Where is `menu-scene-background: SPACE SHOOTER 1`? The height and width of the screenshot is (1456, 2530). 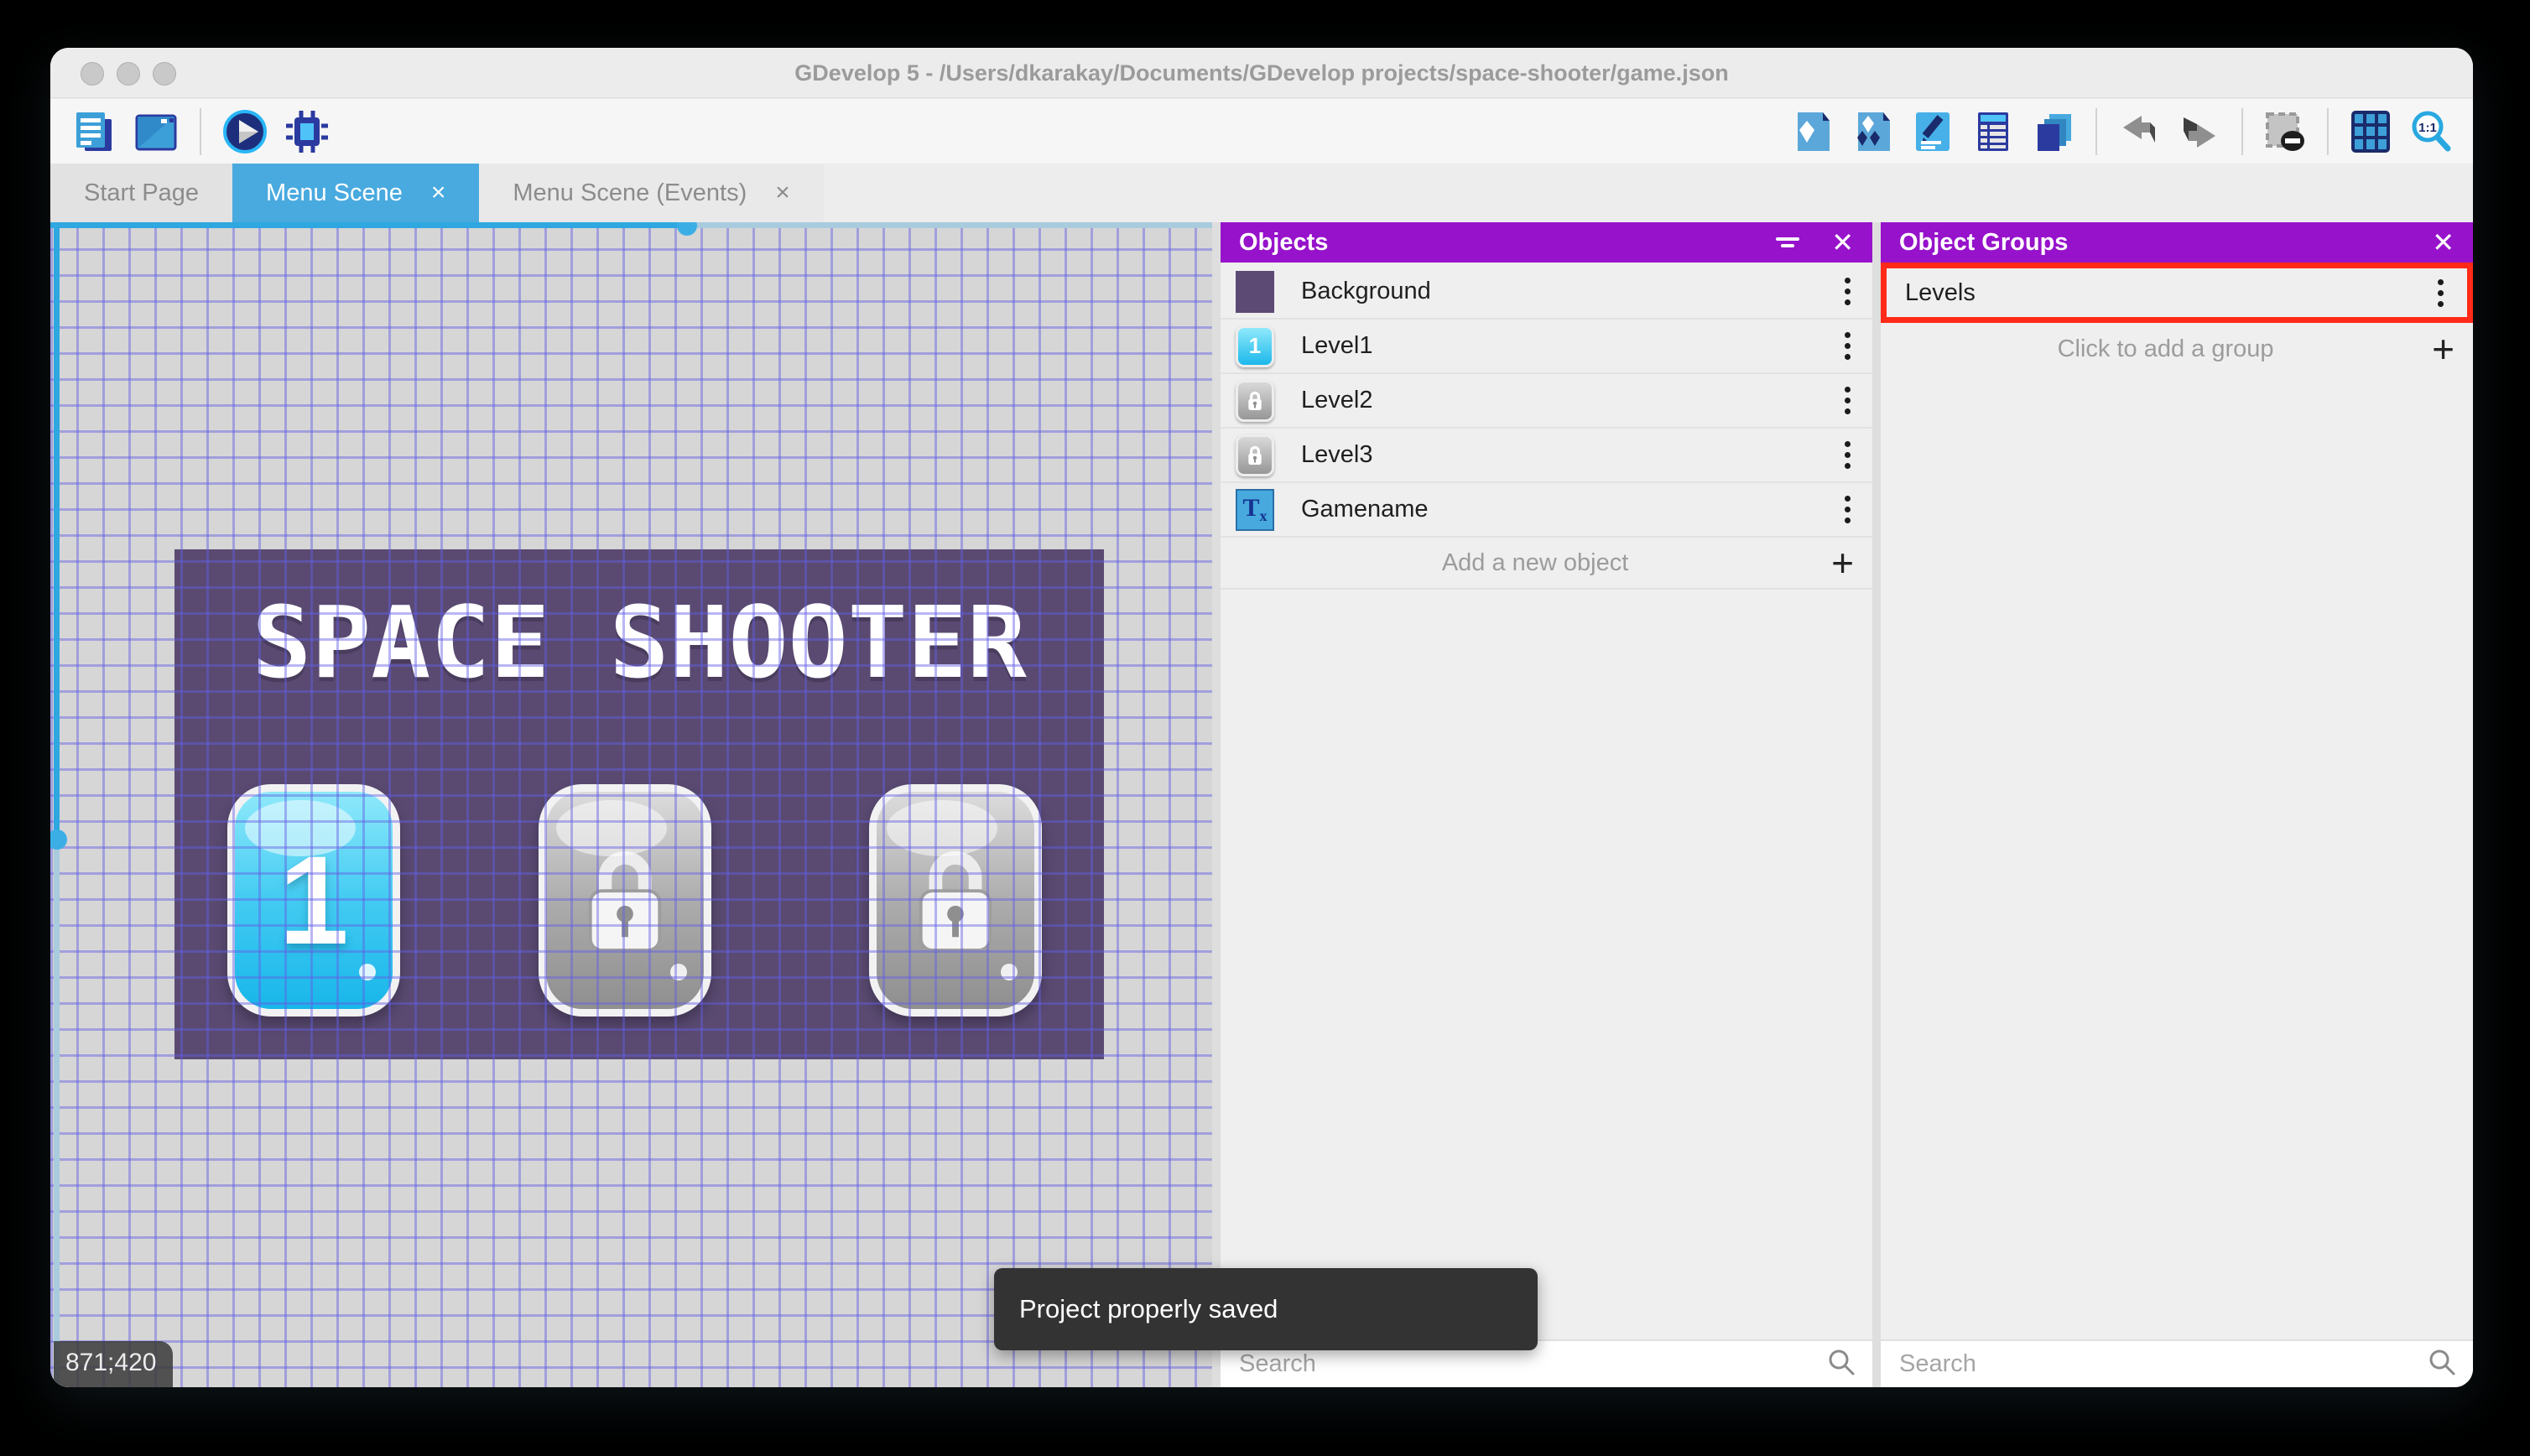 menu-scene-background: SPACE SHOOTER 1 is located at coordinates (639, 804).